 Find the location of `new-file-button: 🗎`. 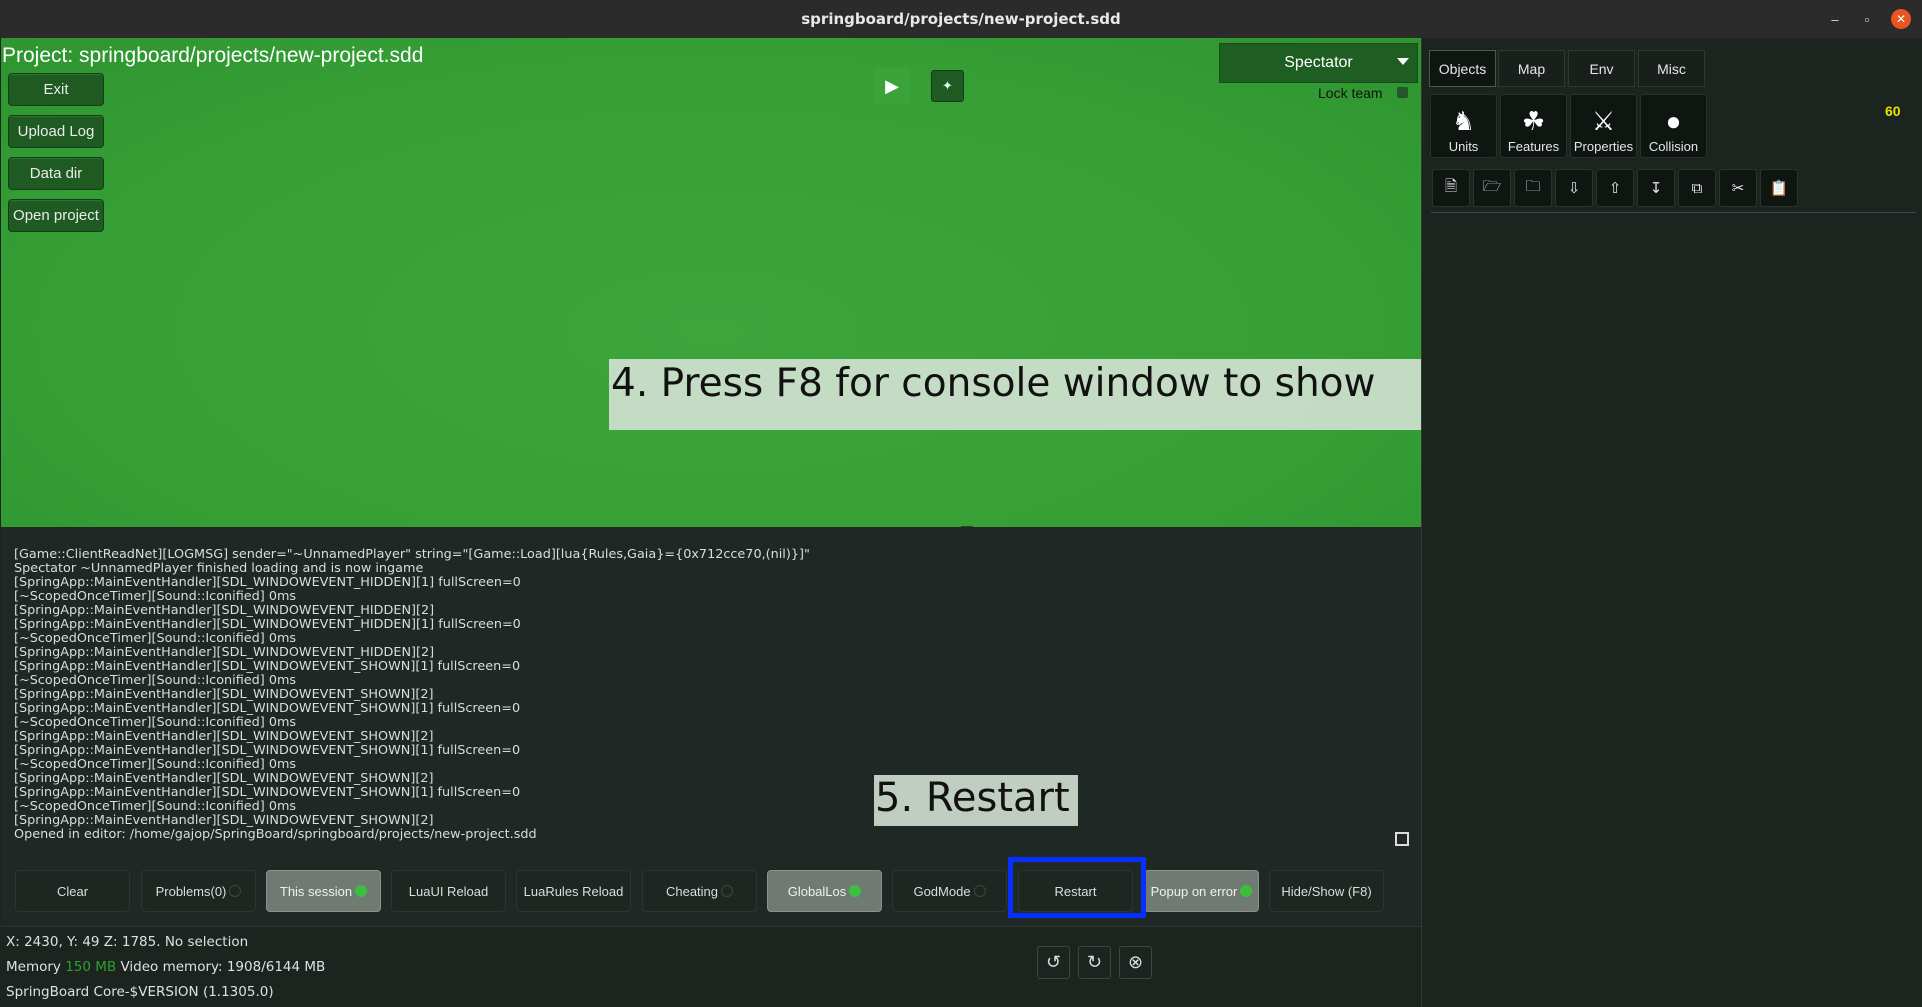

new-file-button: 🗎 is located at coordinates (1451, 188).